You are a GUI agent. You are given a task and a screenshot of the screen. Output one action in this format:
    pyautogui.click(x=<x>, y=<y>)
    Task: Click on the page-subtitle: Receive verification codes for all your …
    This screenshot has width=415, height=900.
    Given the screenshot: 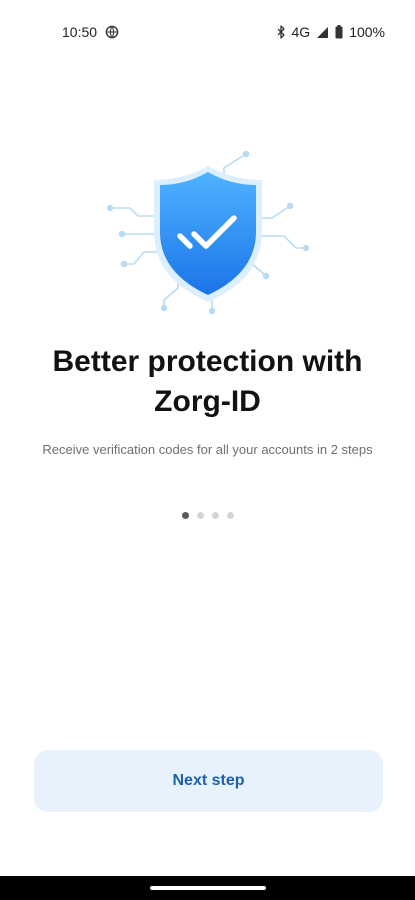 What is the action you would take?
    pyautogui.click(x=207, y=449)
    